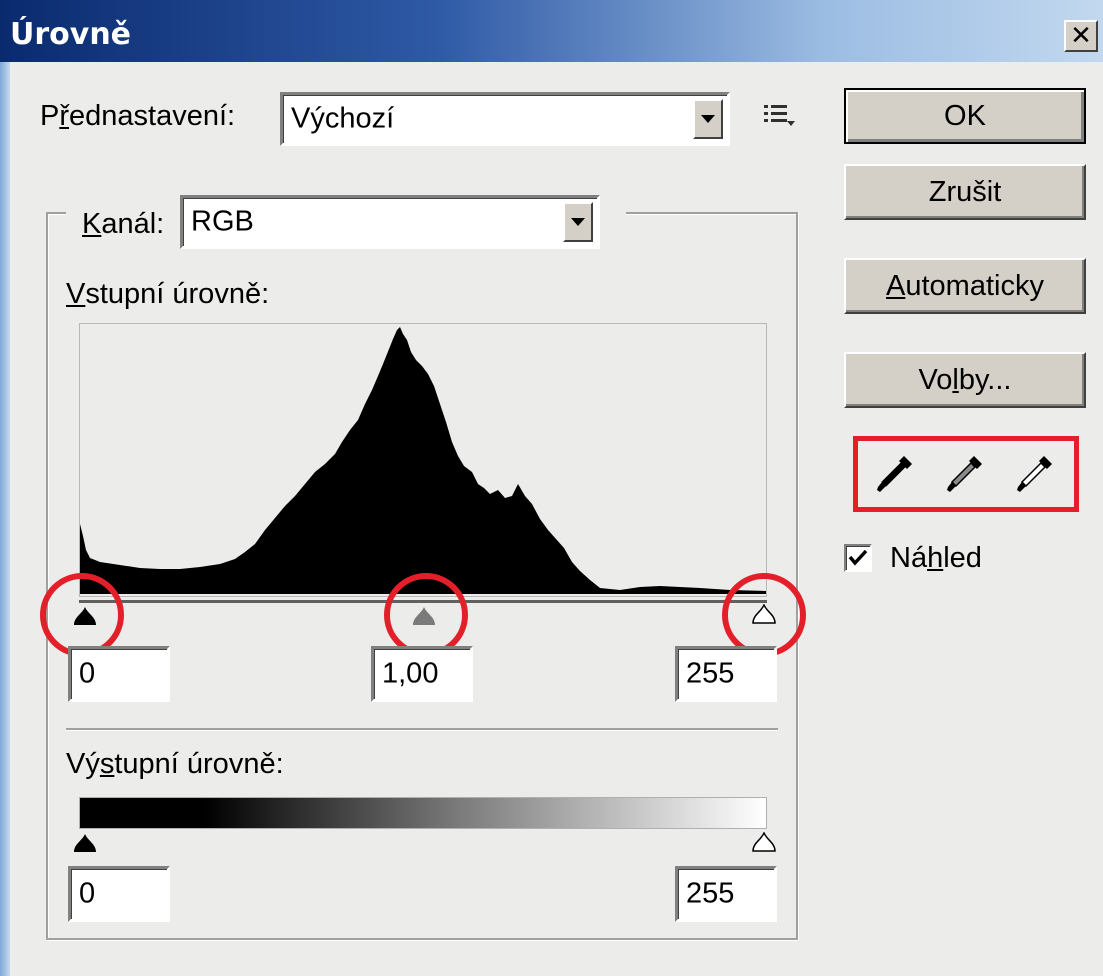 Image resolution: width=1103 pixels, height=976 pixels. I want to click on output-gradient, so click(423, 813).